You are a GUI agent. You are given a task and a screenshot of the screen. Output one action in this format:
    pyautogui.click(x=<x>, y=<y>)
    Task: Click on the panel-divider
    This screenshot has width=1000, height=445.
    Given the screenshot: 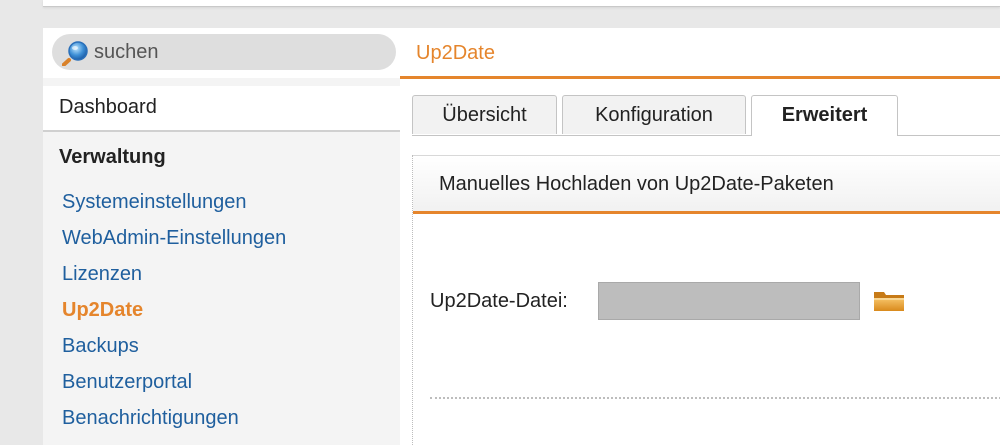 What is the action you would take?
    pyautogui.click(x=706, y=212)
    